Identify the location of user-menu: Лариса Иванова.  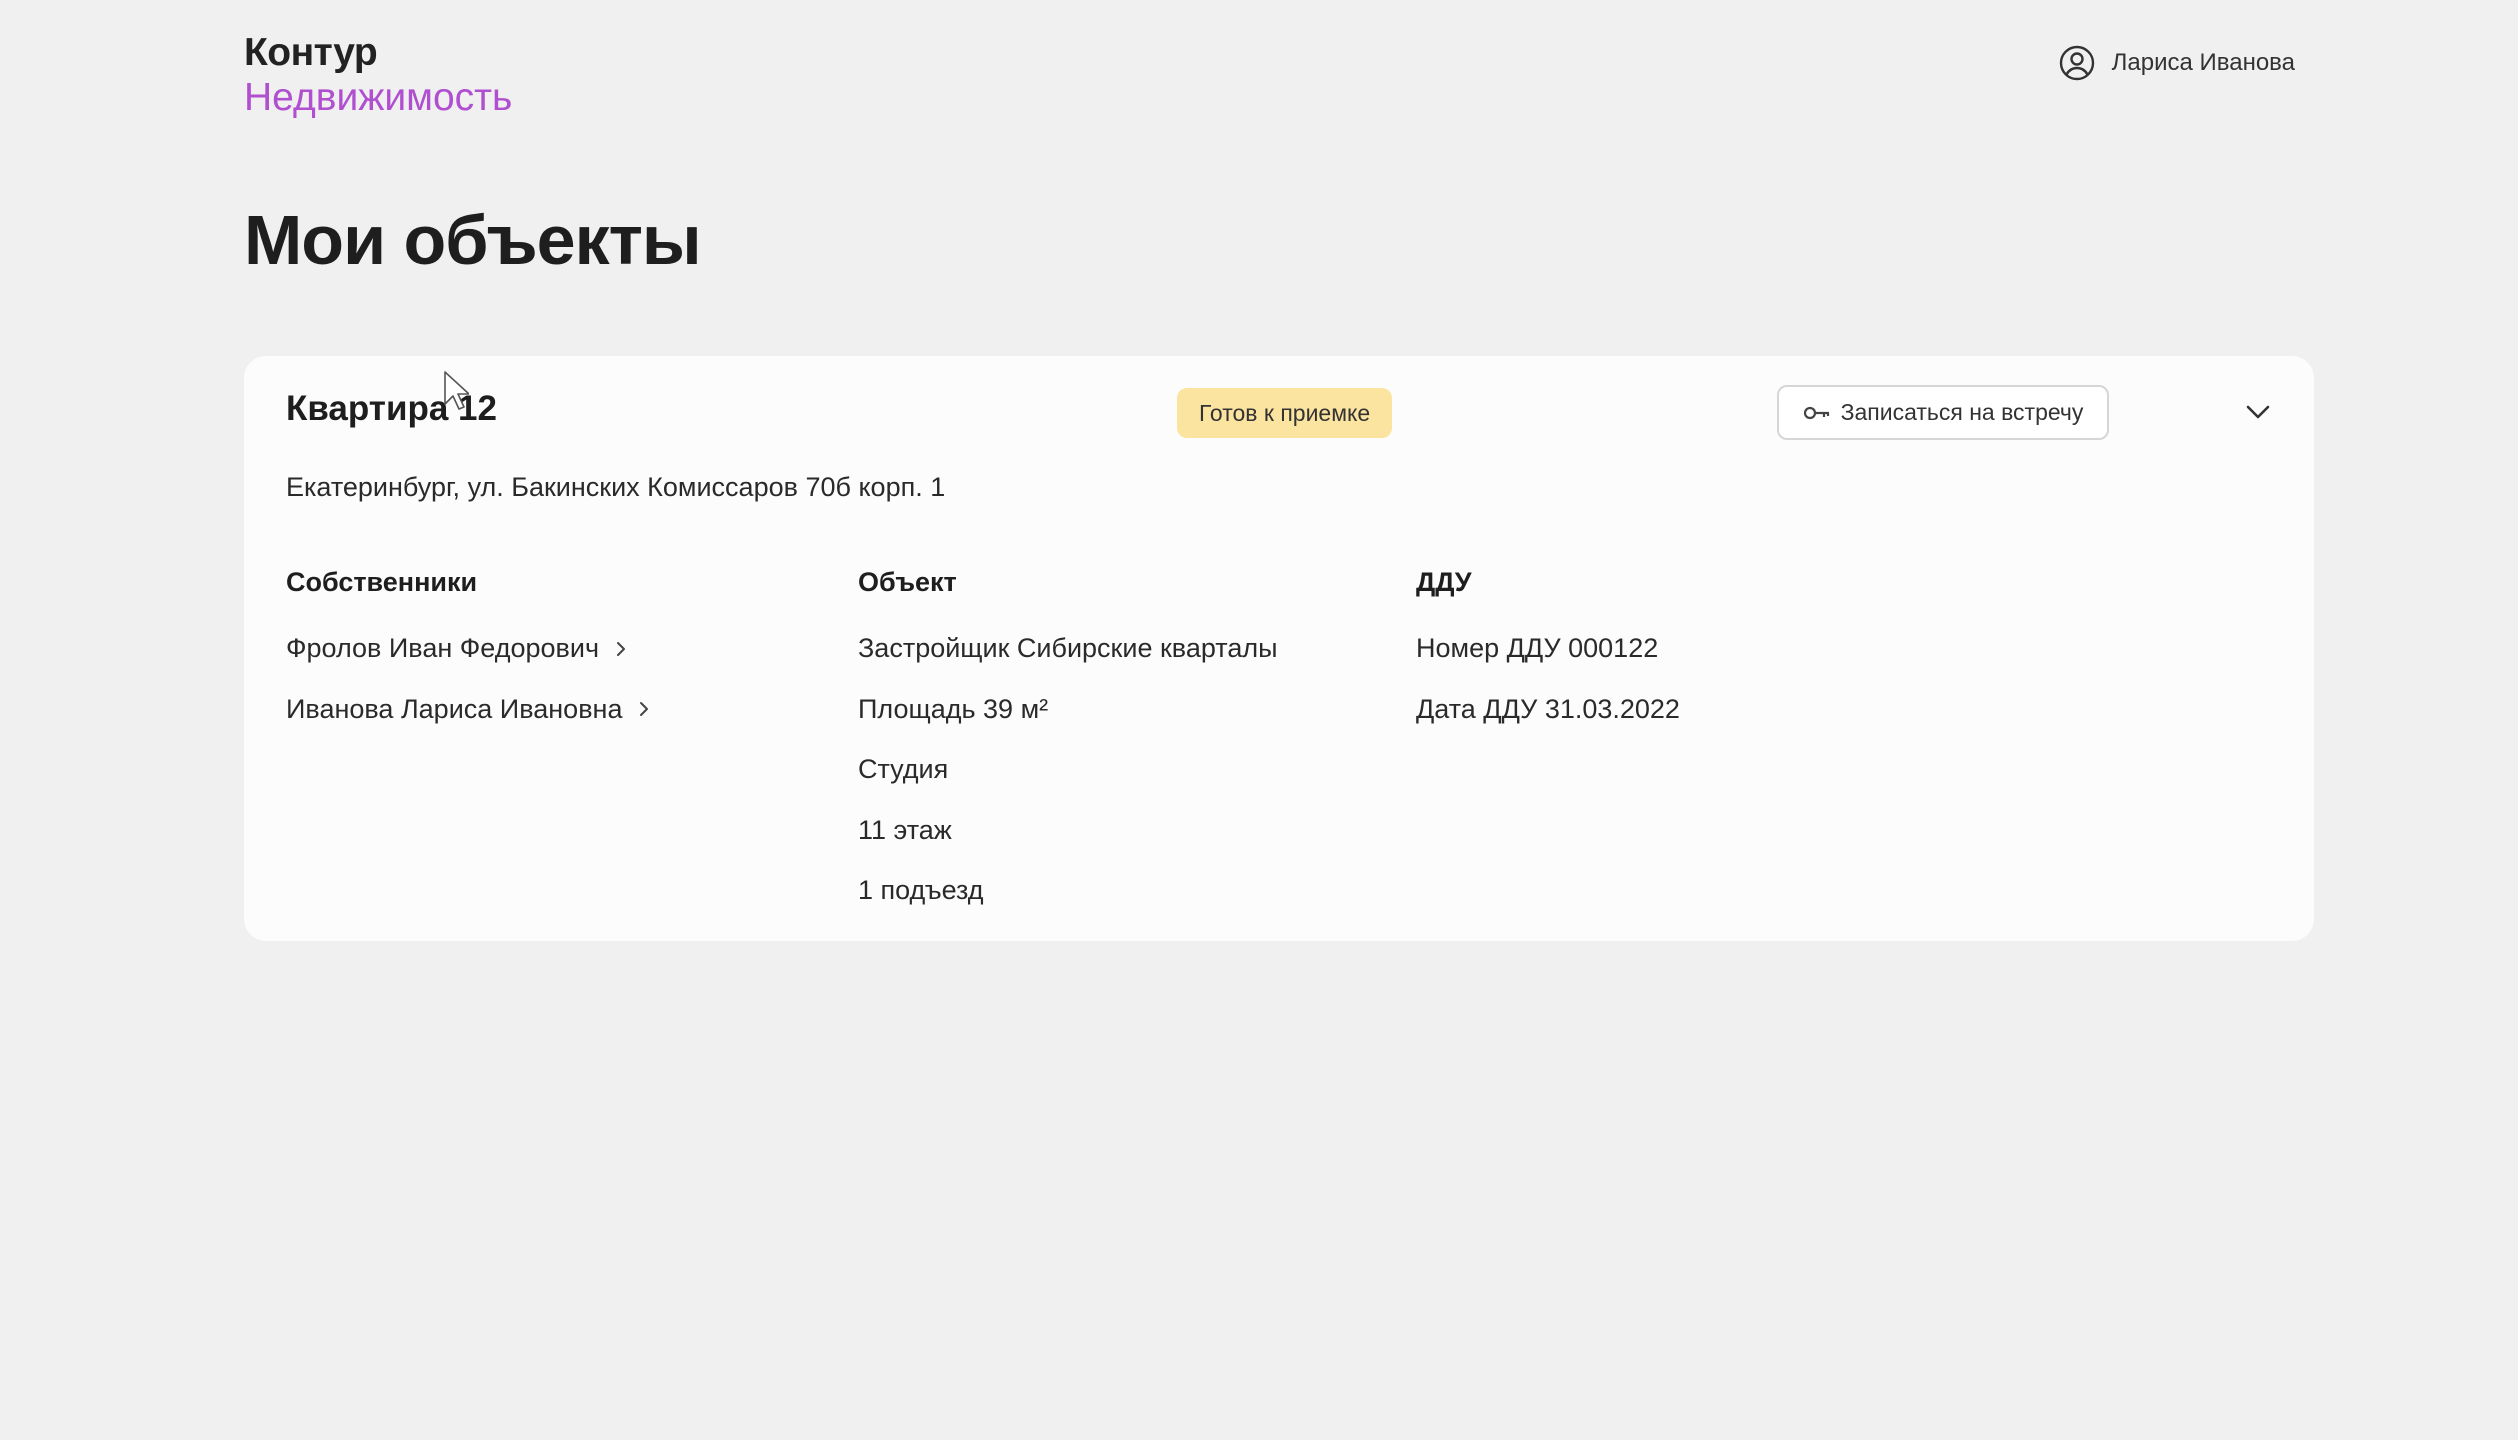
(2176, 63).